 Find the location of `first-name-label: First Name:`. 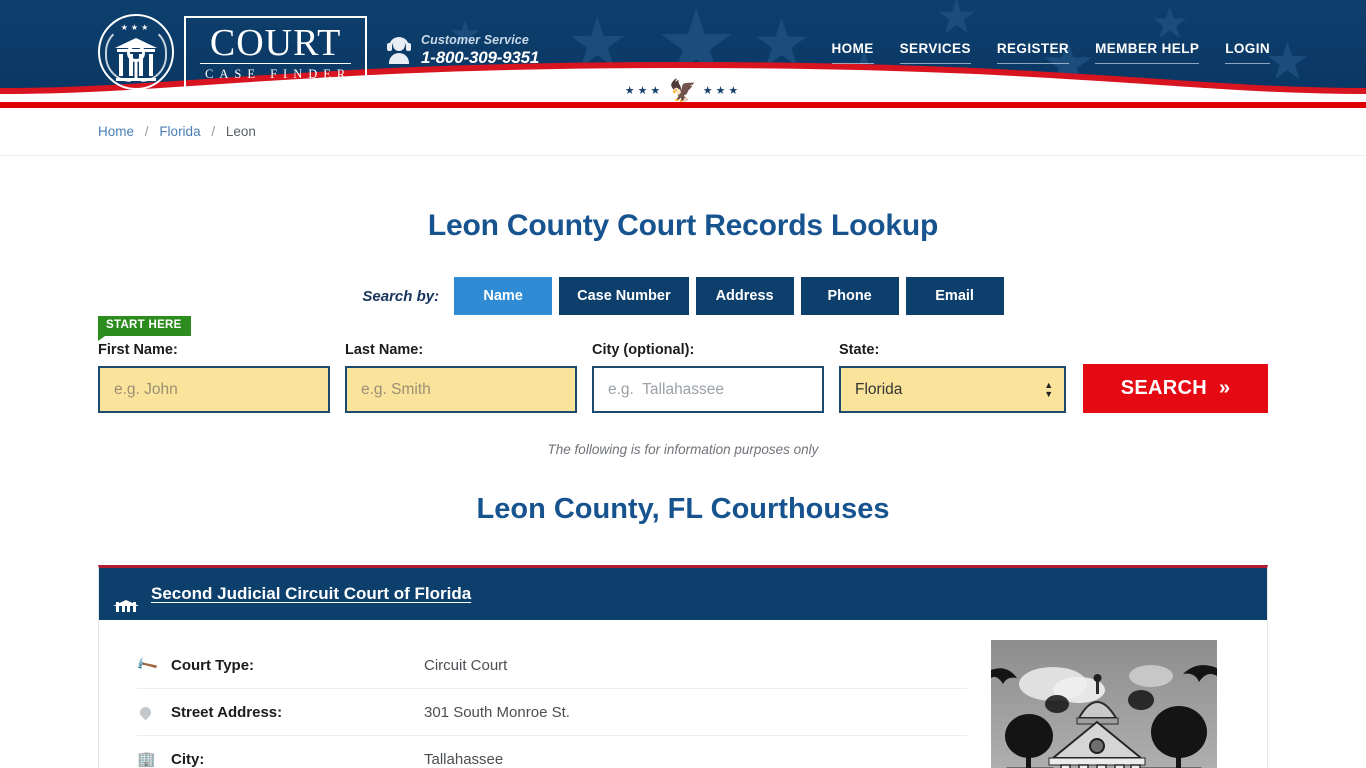

first-name-label: First Name: is located at coordinates (138, 350).